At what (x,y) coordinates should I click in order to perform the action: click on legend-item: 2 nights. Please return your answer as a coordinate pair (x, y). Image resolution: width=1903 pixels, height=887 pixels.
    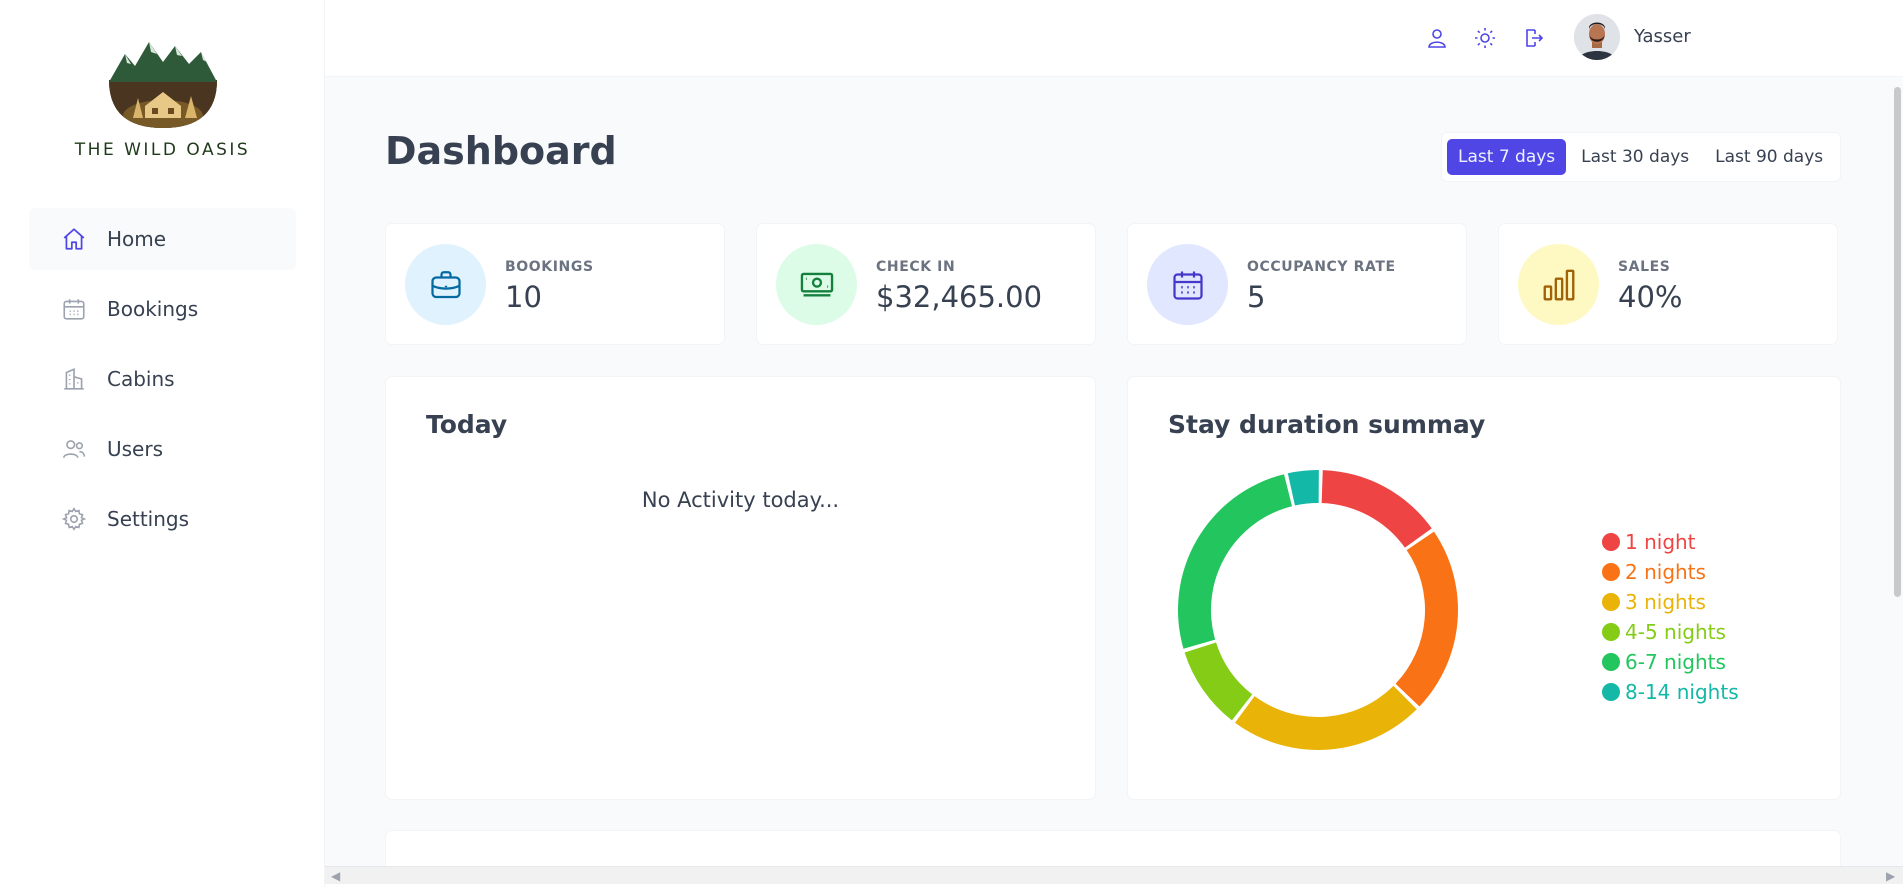
    Looking at the image, I should click on (1670, 572).